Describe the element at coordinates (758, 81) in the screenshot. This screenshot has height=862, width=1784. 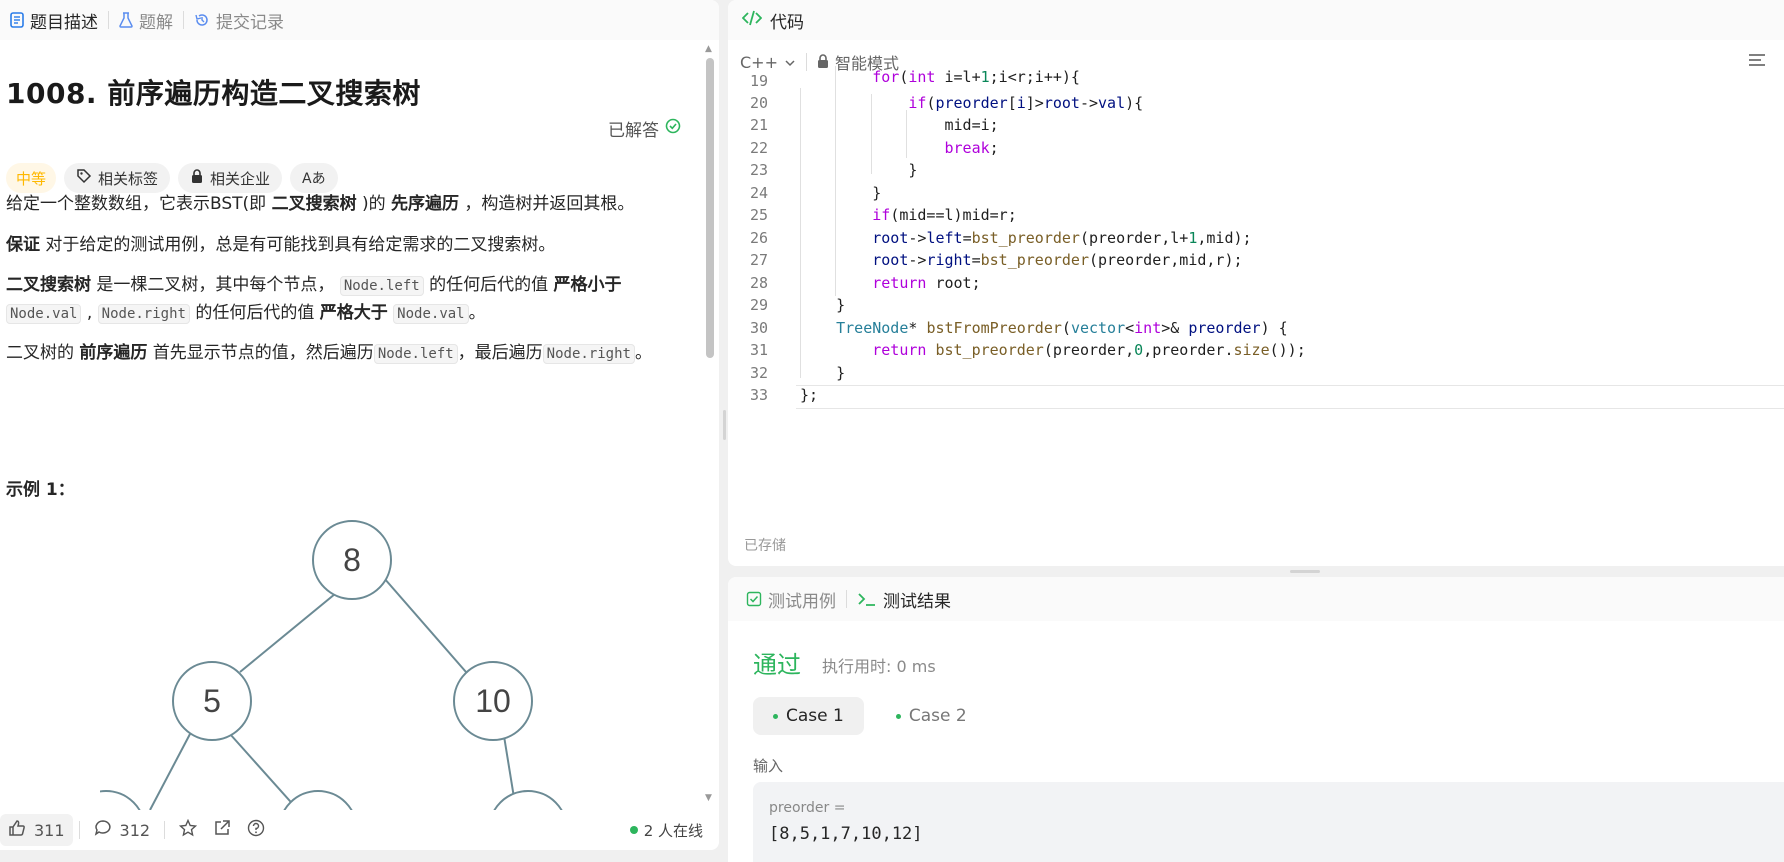
I see `line-number: 19` at that location.